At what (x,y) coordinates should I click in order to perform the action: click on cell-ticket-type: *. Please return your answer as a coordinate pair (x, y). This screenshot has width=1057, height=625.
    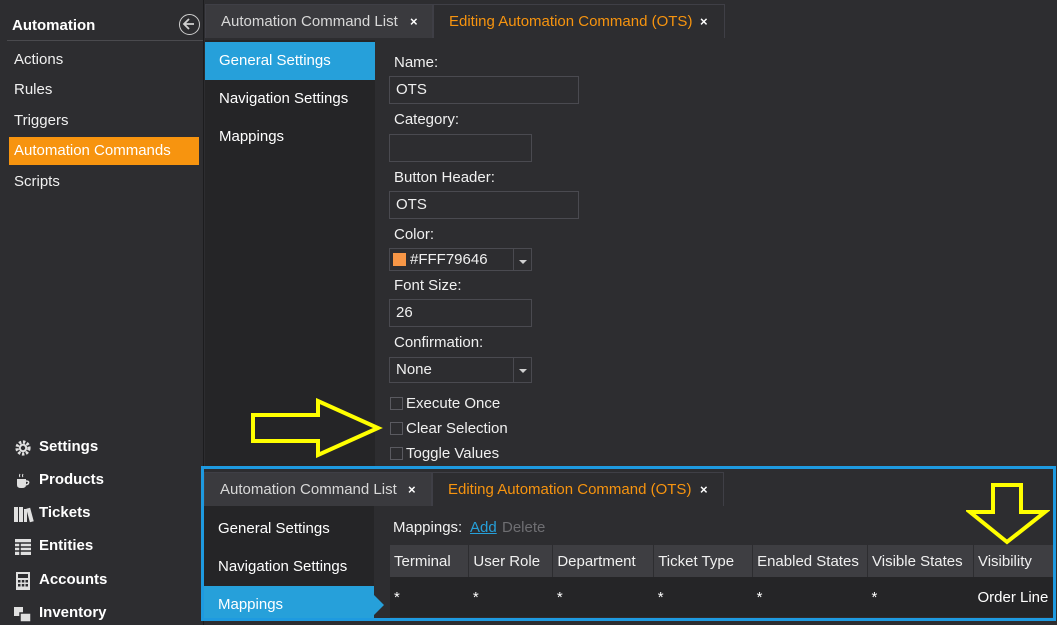
    Looking at the image, I should click on (703, 597).